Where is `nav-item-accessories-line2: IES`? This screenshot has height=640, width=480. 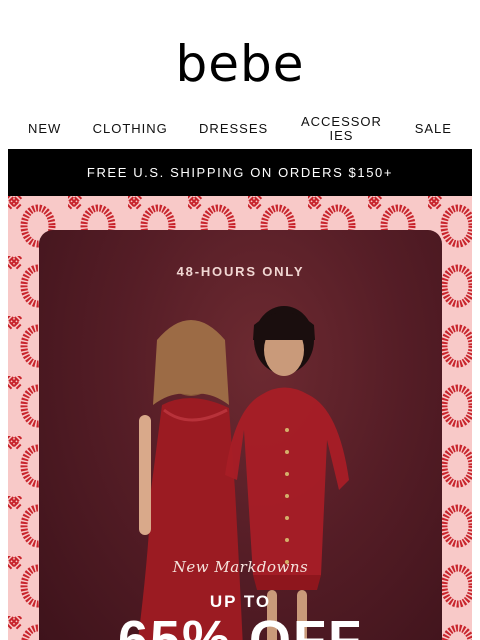 nav-item-accessories-line2: IES is located at coordinates (341, 135).